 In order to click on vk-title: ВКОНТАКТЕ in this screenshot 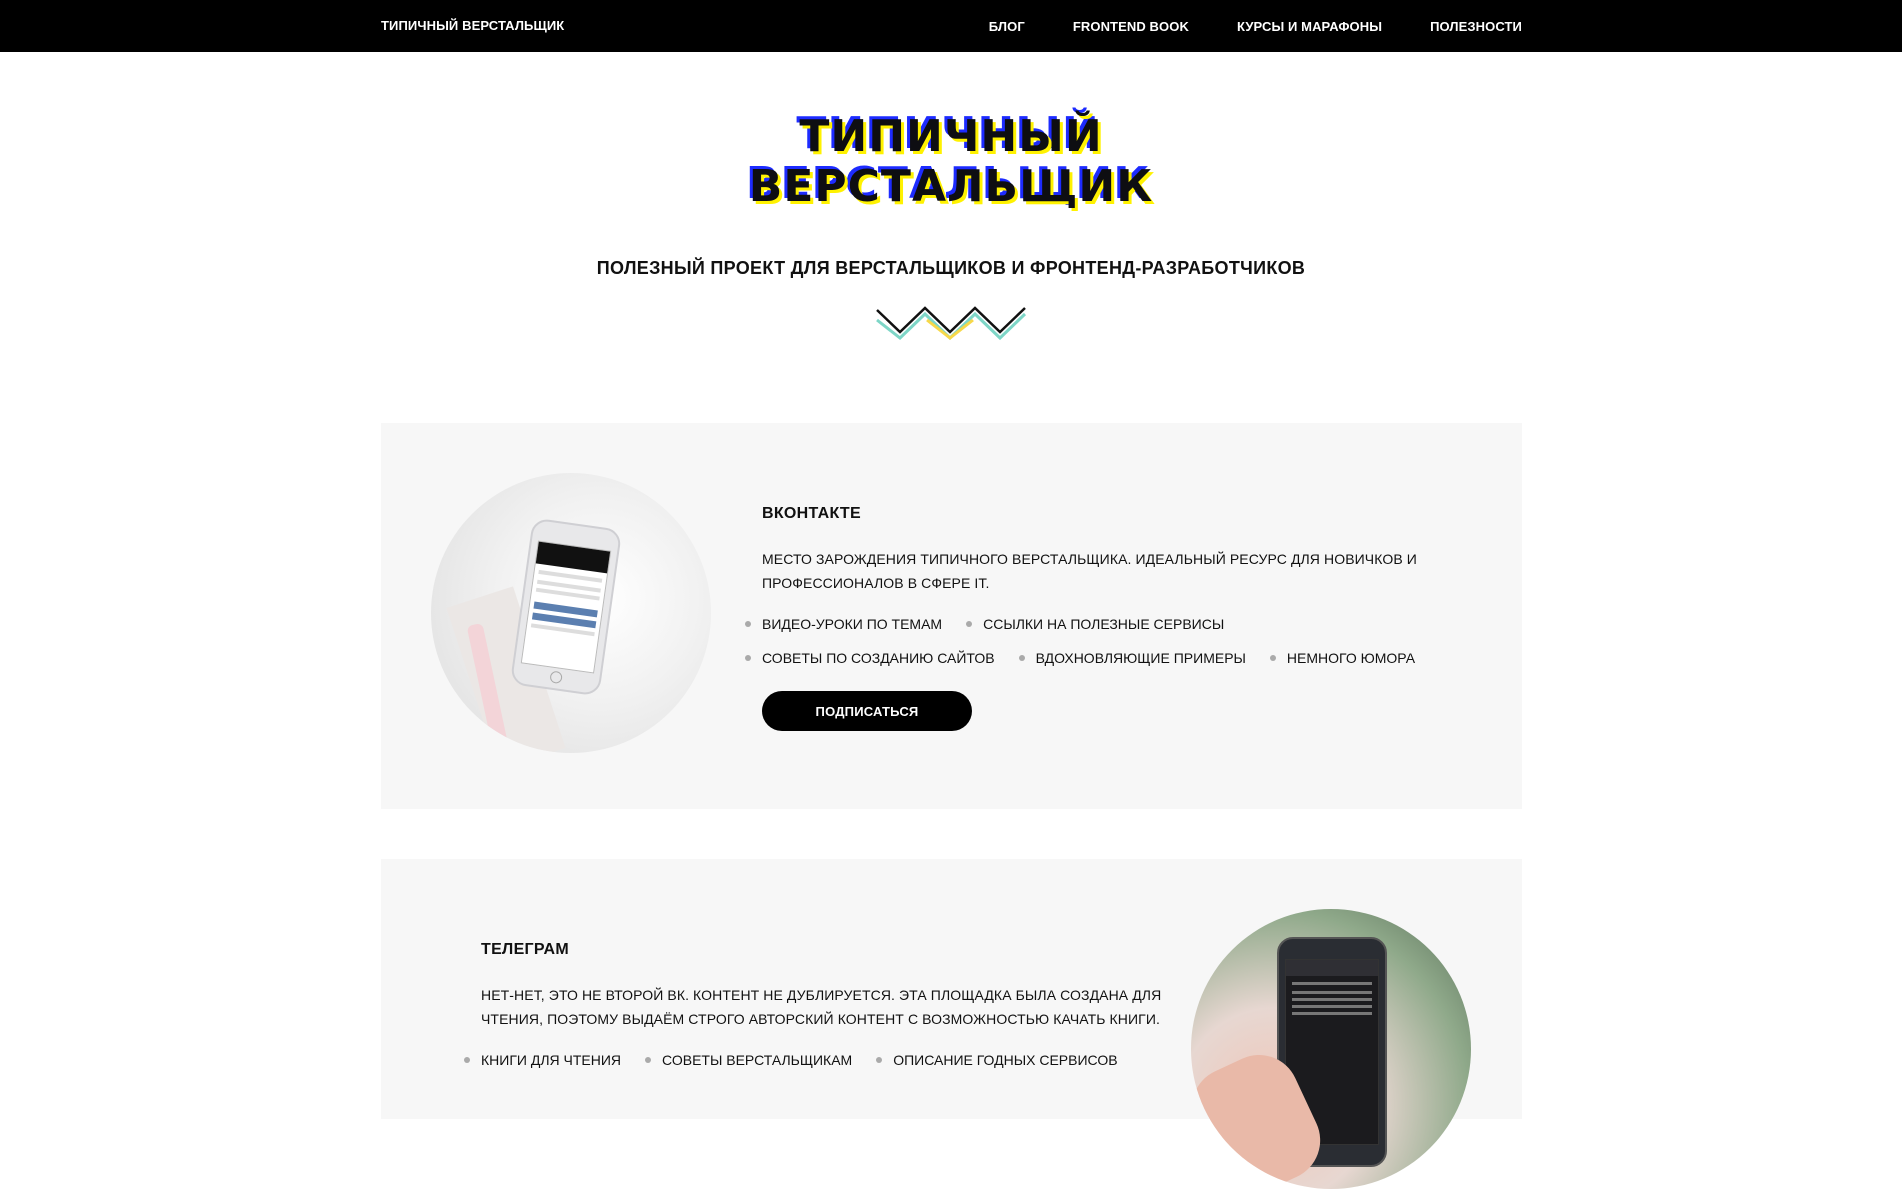, I will do `click(811, 513)`.